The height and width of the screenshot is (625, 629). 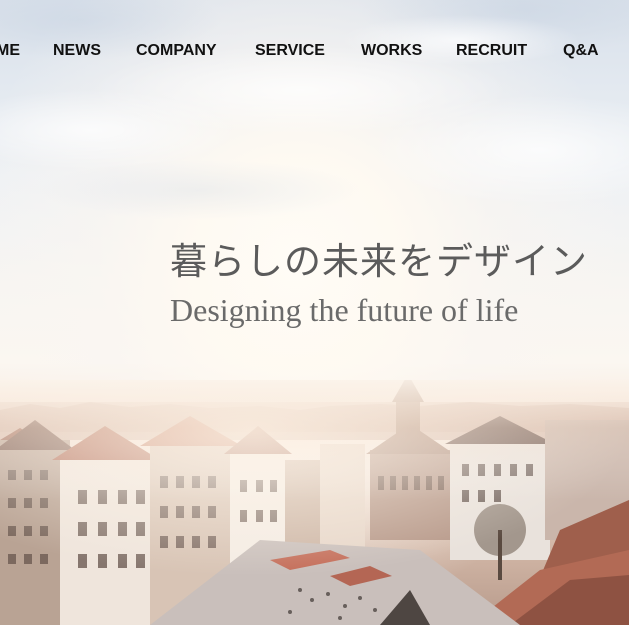 I want to click on nav-item-qa: Q&A, so click(x=581, y=51).